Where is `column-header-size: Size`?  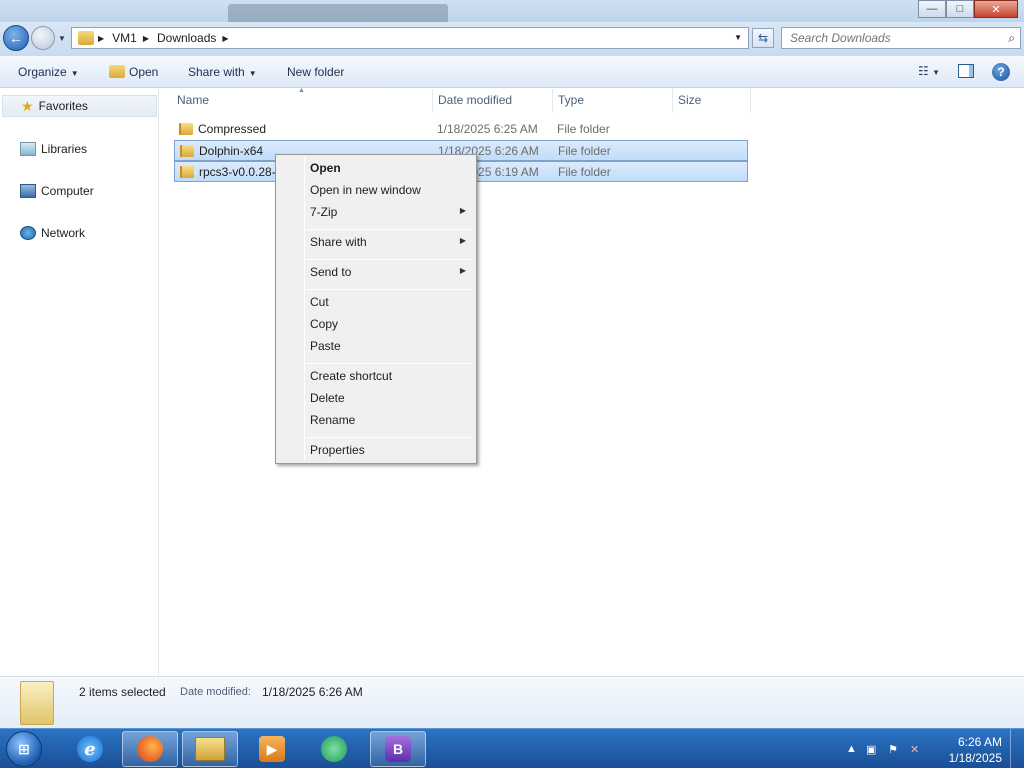 column-header-size: Size is located at coordinates (689, 100).